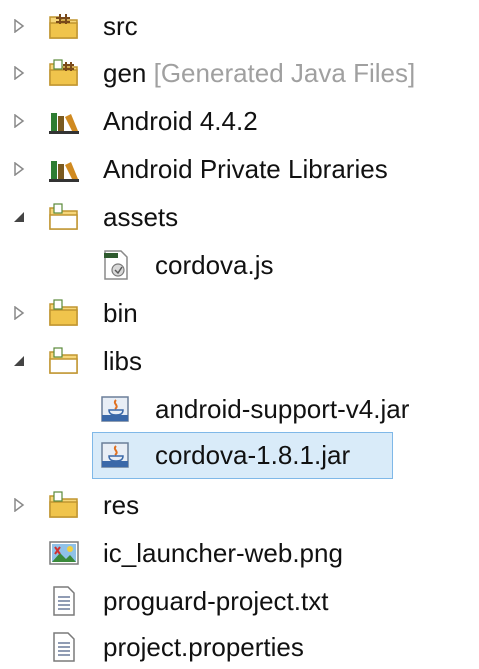 This screenshot has width=479, height=669. I want to click on tree-item-label: proguard-project.txt, so click(216, 601).